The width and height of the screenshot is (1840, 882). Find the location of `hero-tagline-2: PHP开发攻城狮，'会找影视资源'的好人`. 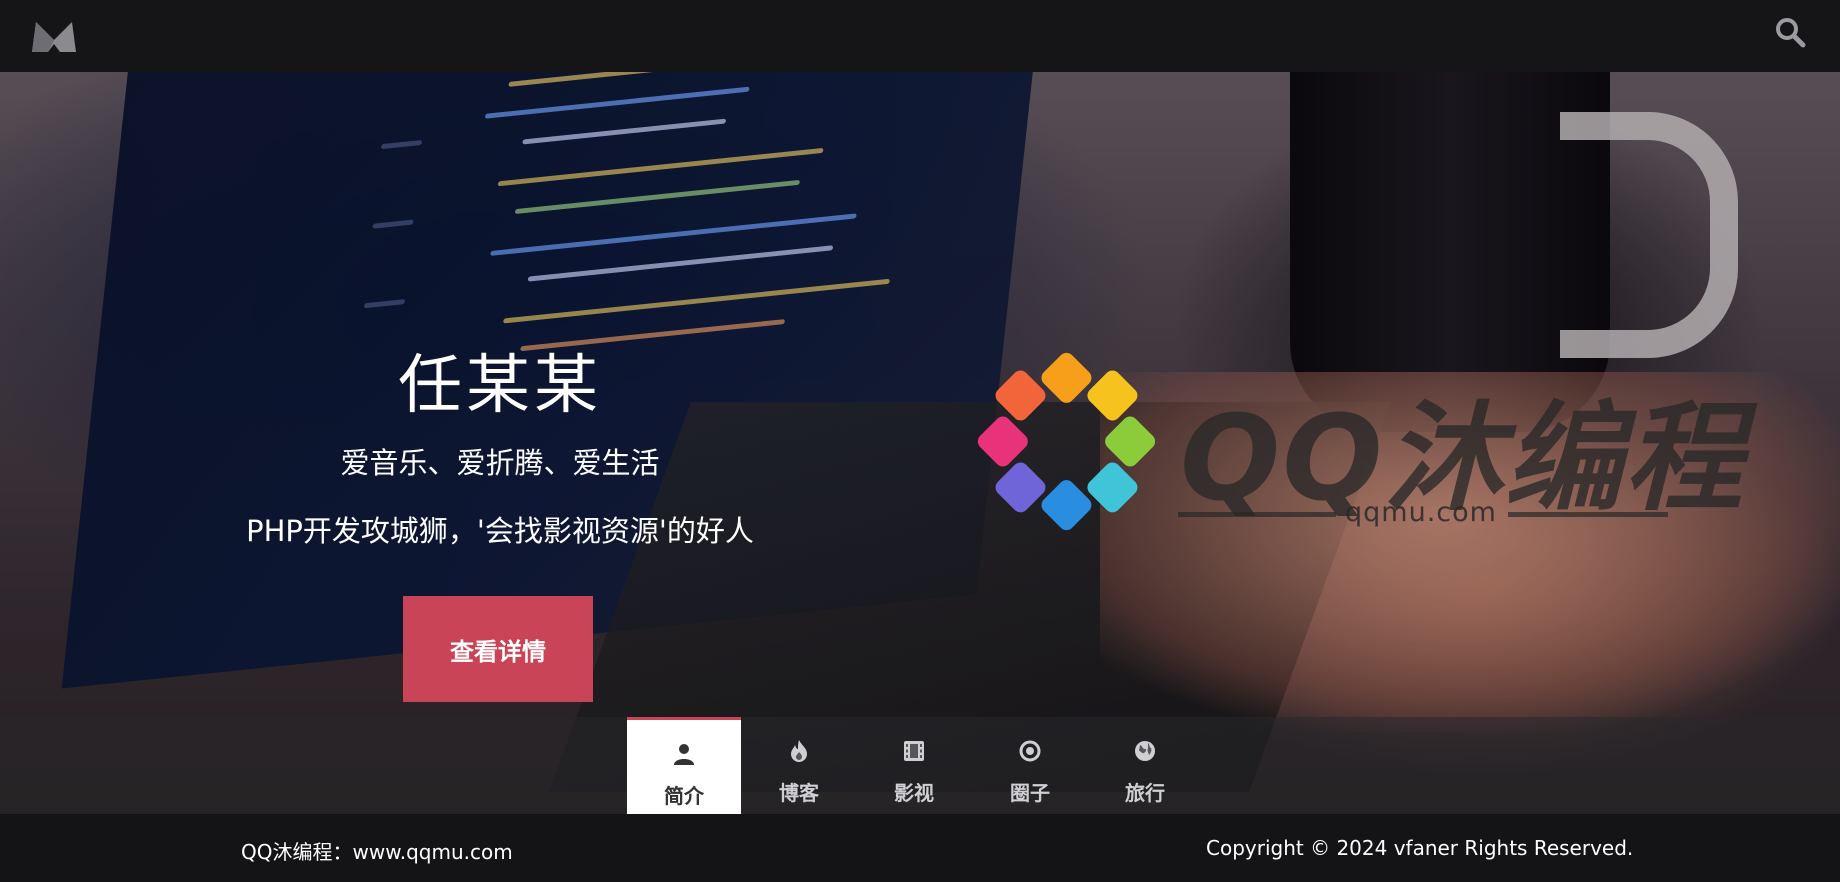

hero-tagline-2: PHP开发攻城狮，'会找影视资源'的好人 is located at coordinates (500, 531).